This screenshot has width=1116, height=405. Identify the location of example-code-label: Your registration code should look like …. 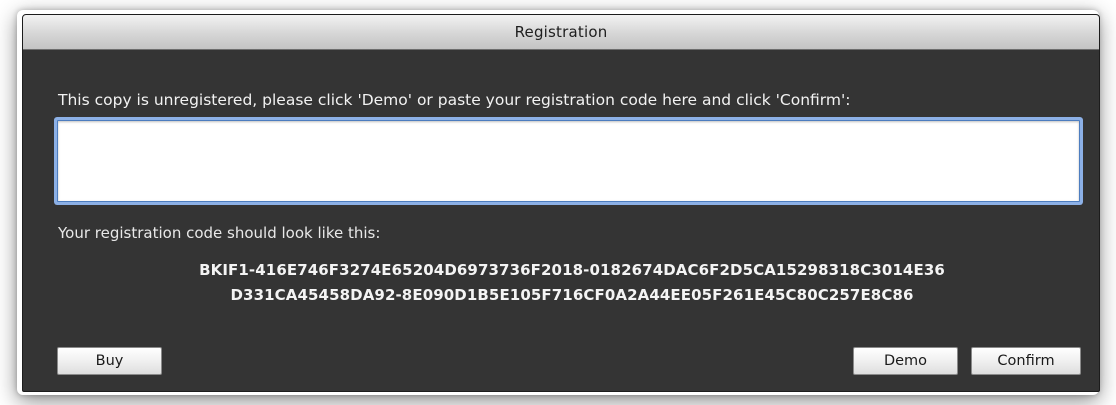
(219, 233).